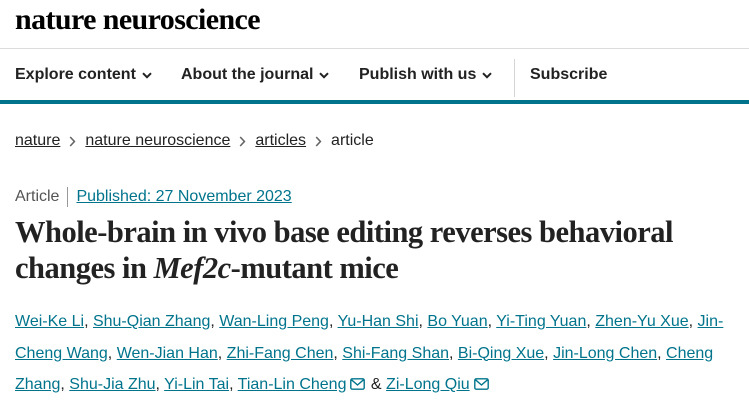 This screenshot has height=403, width=749. I want to click on author-ampersand: &, so click(376, 384).